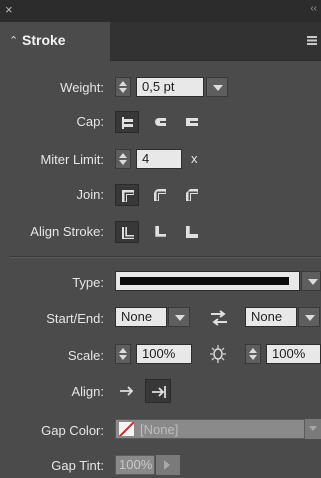 This screenshot has height=478, width=321. What do you see at coordinates (311, 281) in the screenshot?
I see `stroke-type-dropdown-button` at bounding box center [311, 281].